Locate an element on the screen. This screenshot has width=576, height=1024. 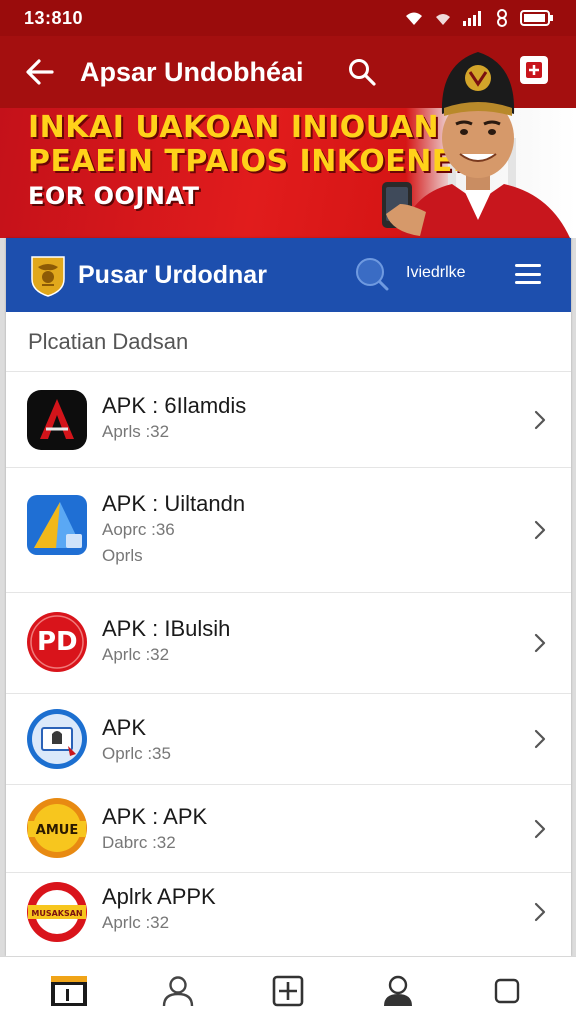
list-item-text: APK Oprlc :35 is located at coordinates (136, 740).